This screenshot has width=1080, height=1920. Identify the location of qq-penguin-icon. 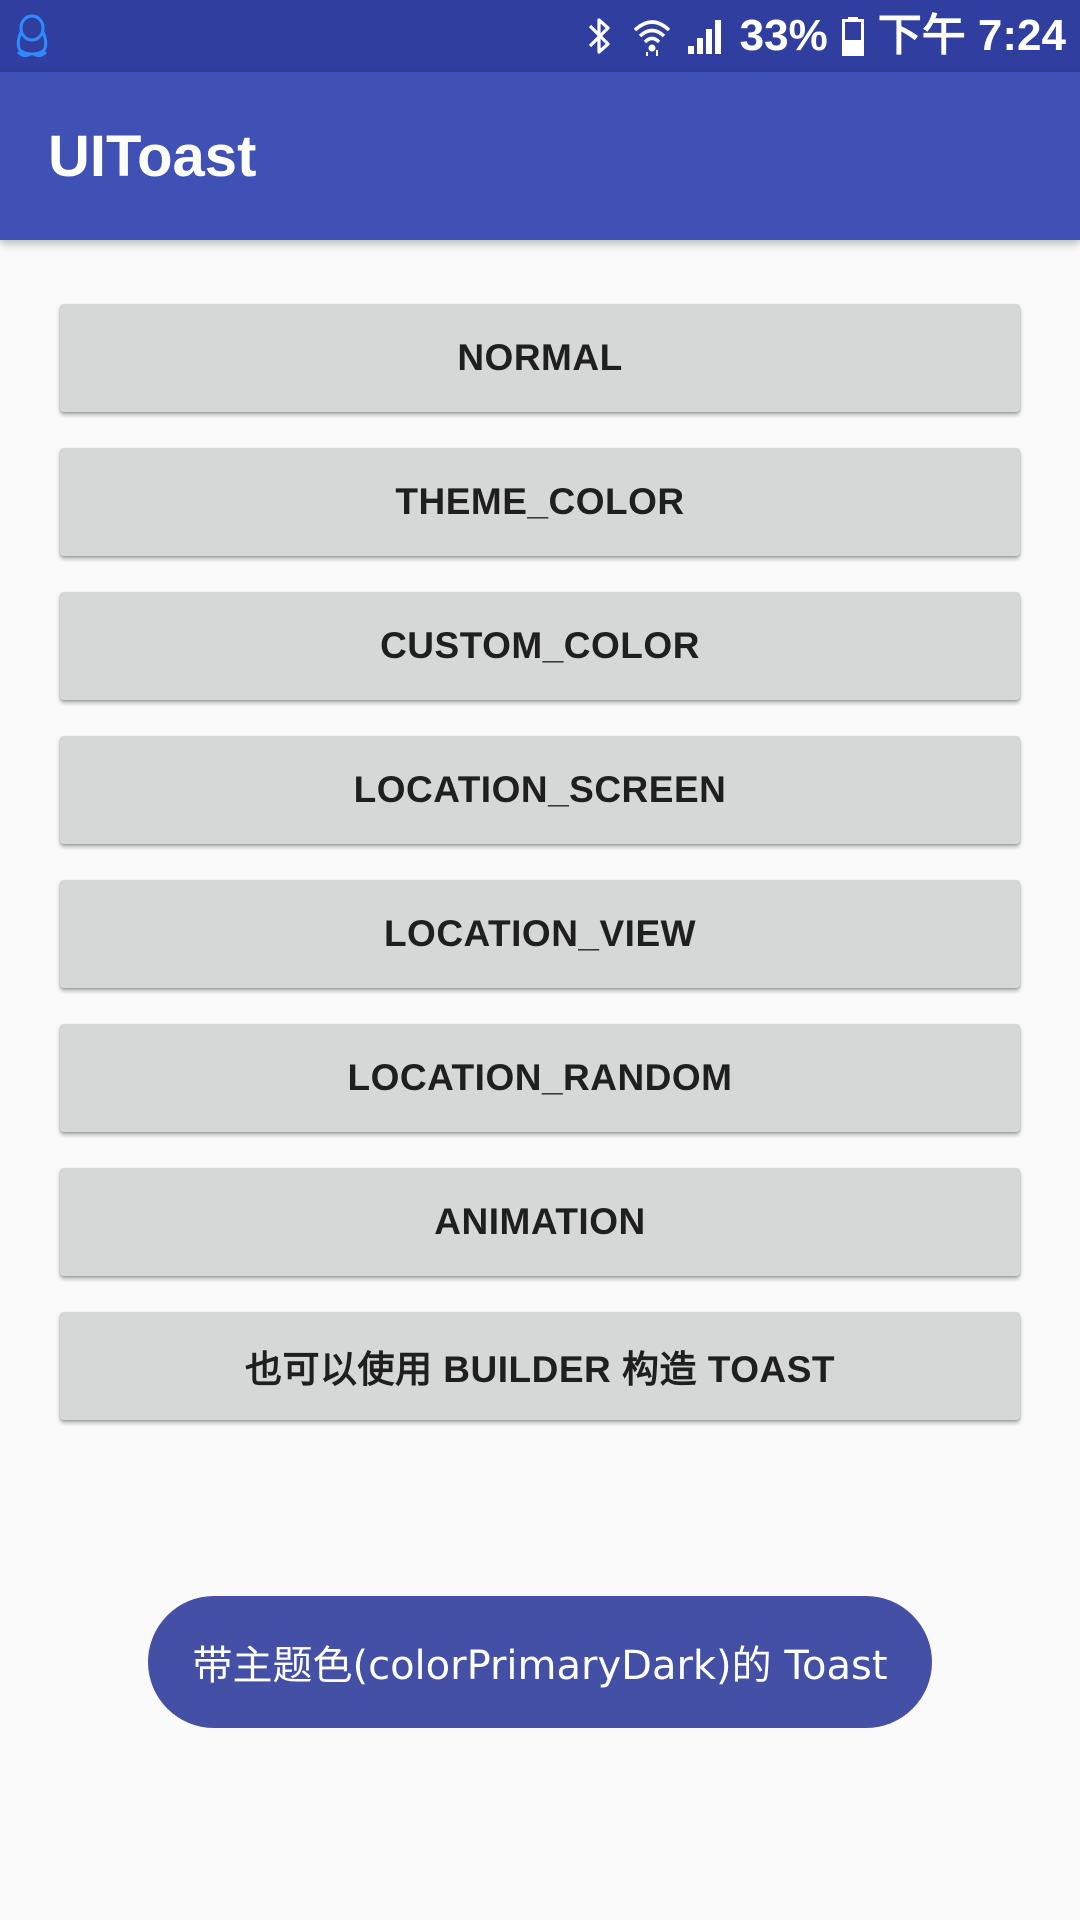
(32, 36).